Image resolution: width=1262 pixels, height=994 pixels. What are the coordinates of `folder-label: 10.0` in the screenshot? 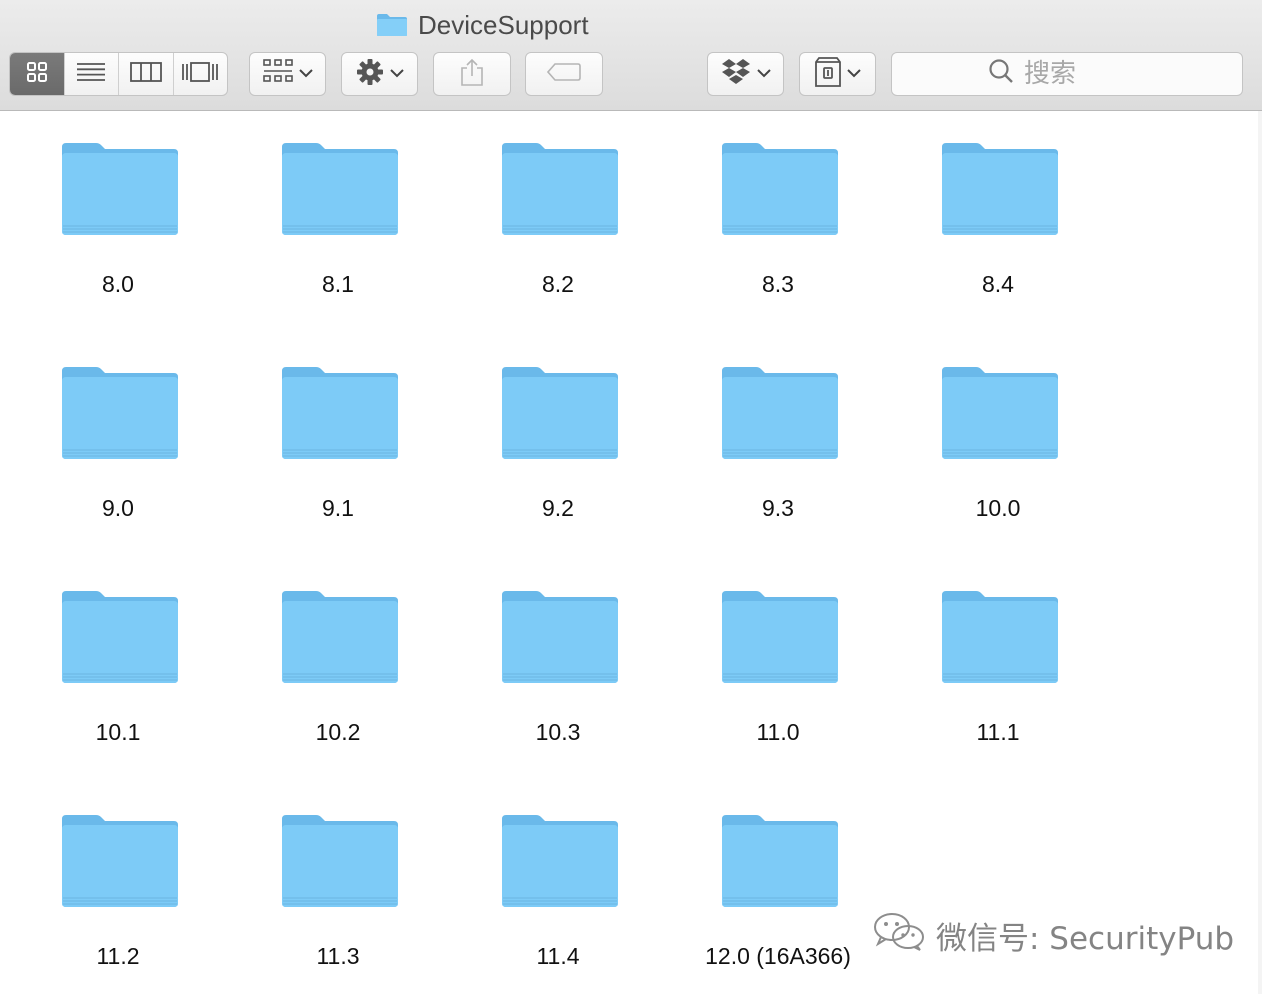 It's located at (998, 508).